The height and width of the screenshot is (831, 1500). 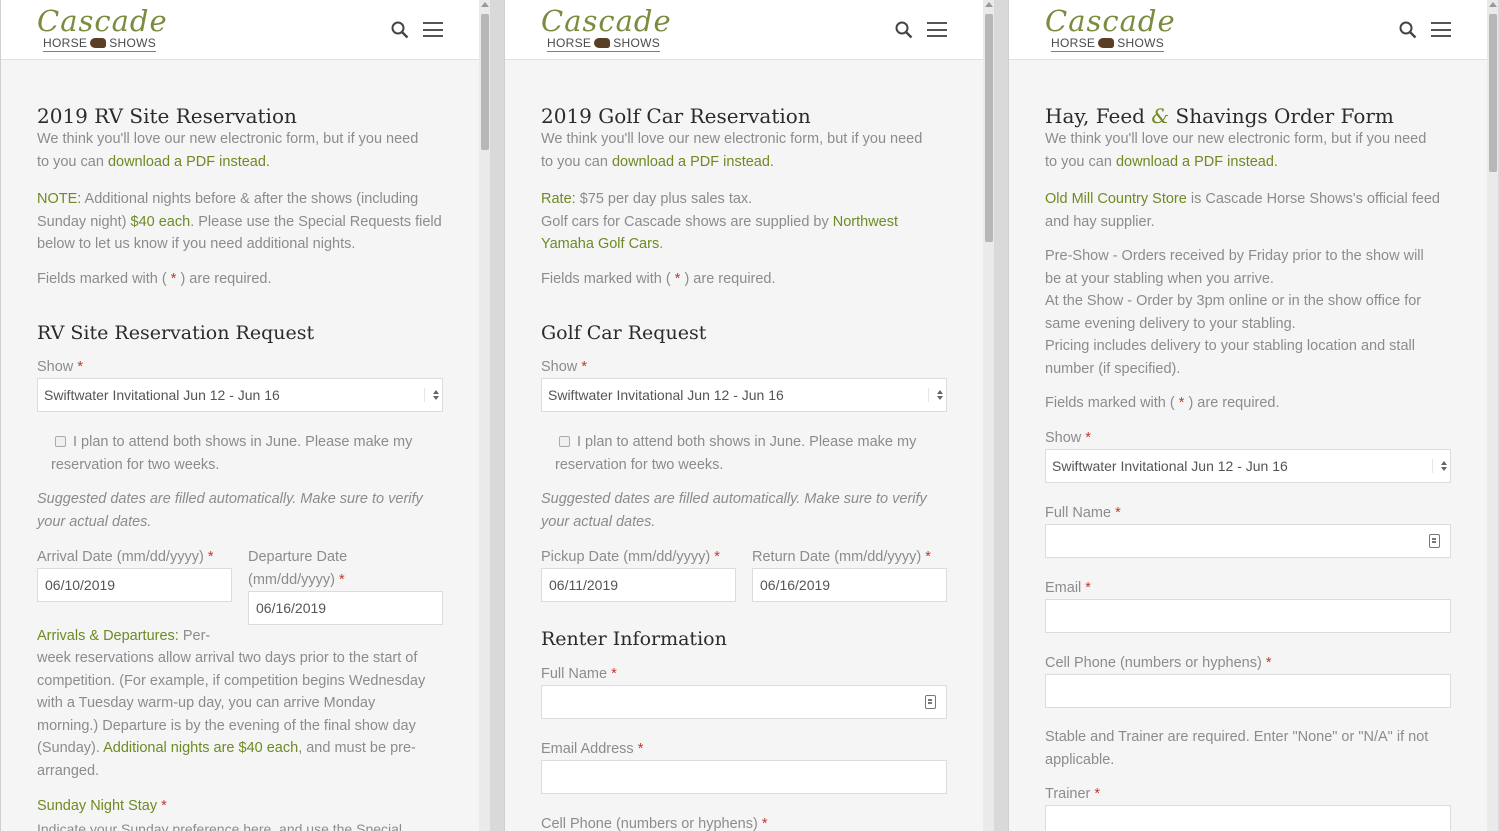 I want to click on renter-information-title: Renter Information, so click(x=634, y=639).